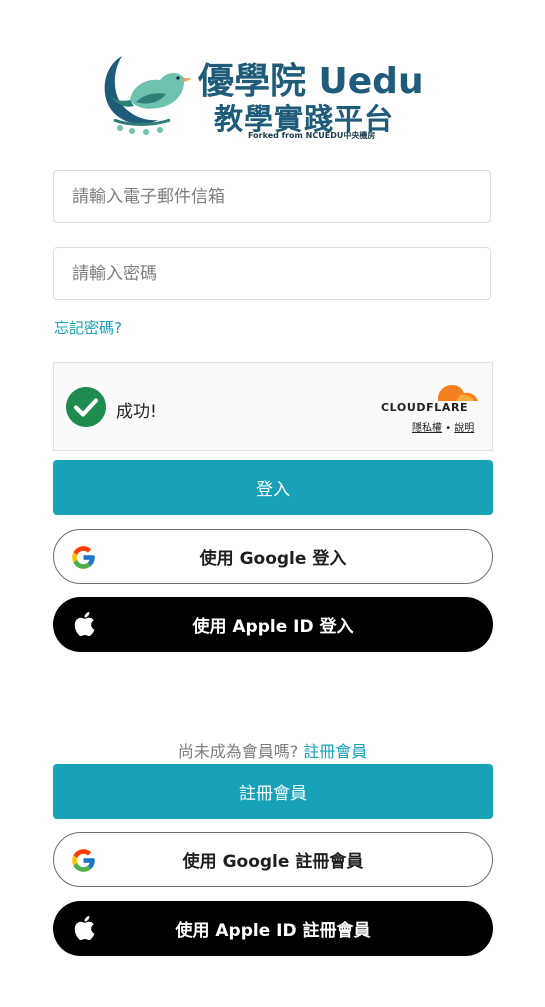 This screenshot has width=545, height=1007. Describe the element at coordinates (425, 407) in the screenshot. I see `cloudflare-wordmark: CLOUDFLARE` at that location.